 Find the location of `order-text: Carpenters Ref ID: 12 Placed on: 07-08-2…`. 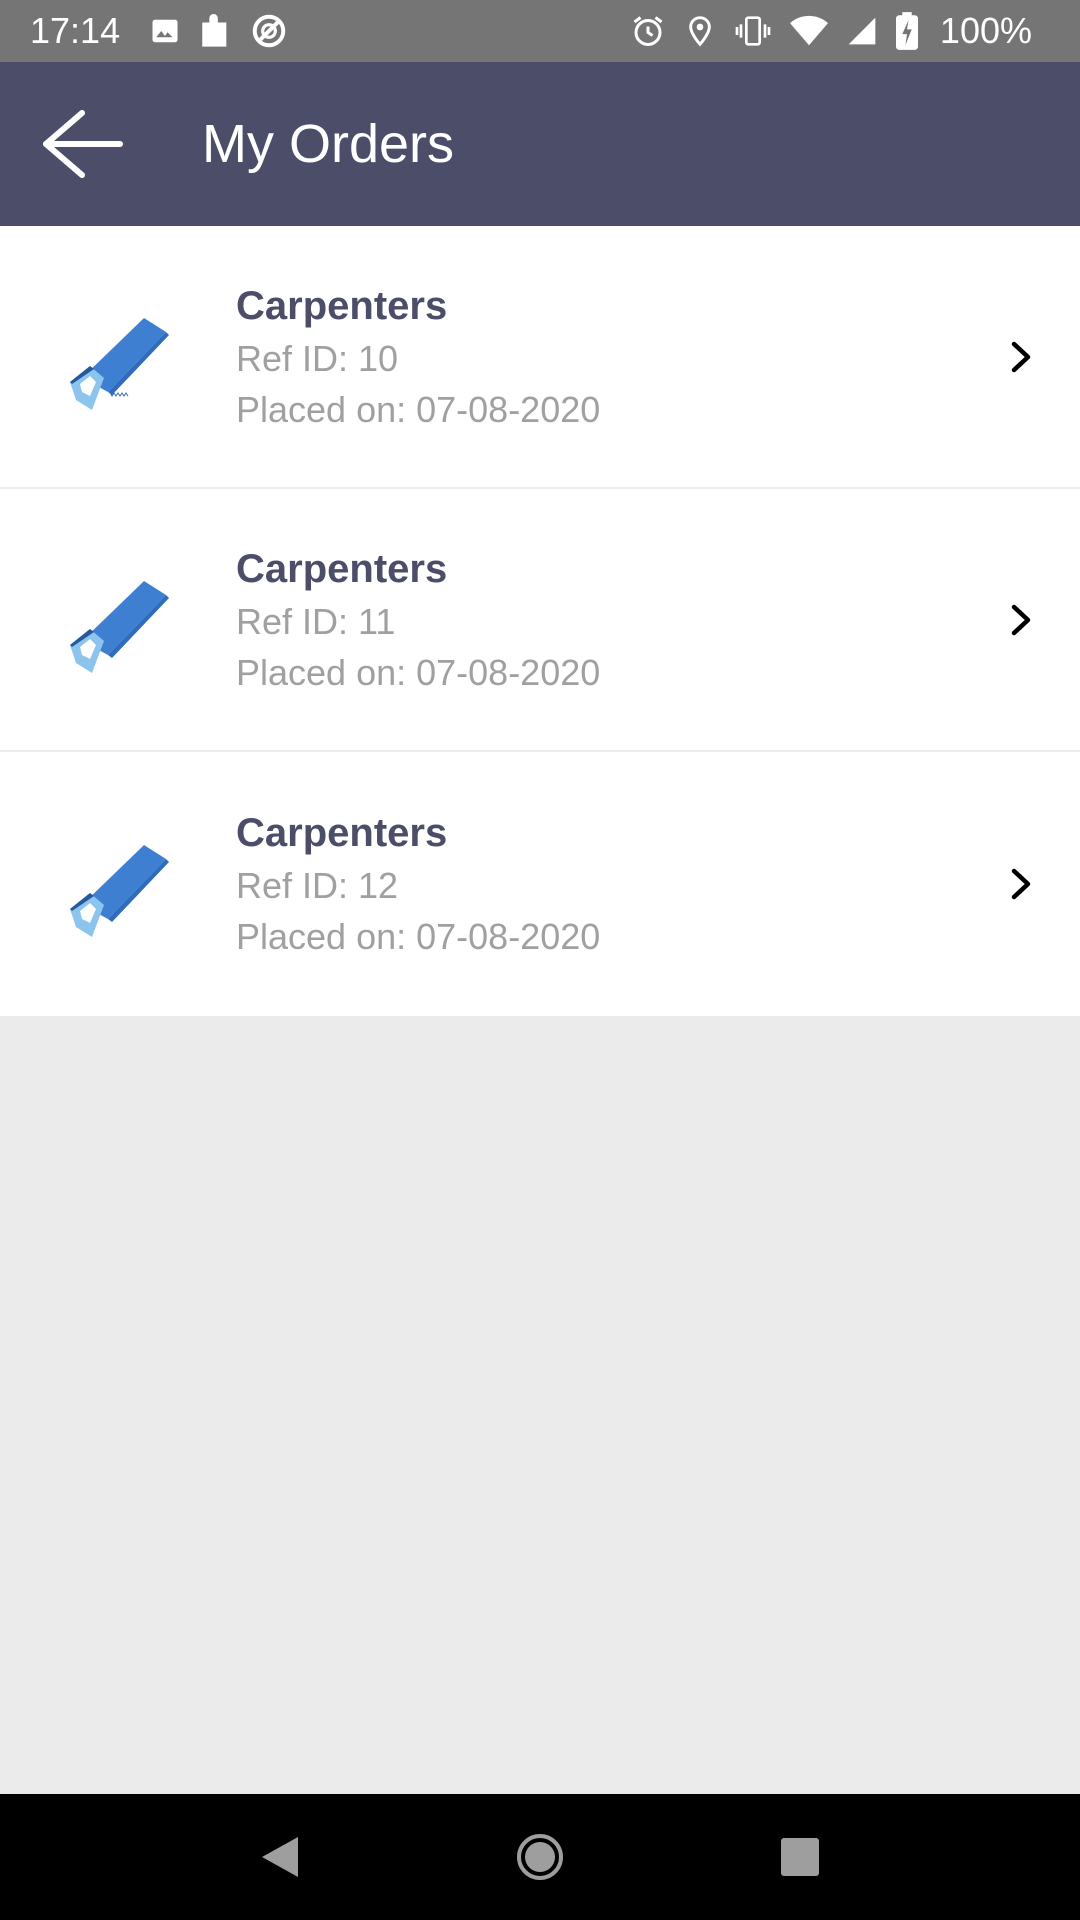

order-text: Carpenters Ref ID: 12 Placed on: 07-08-2… is located at coordinates (418, 884).